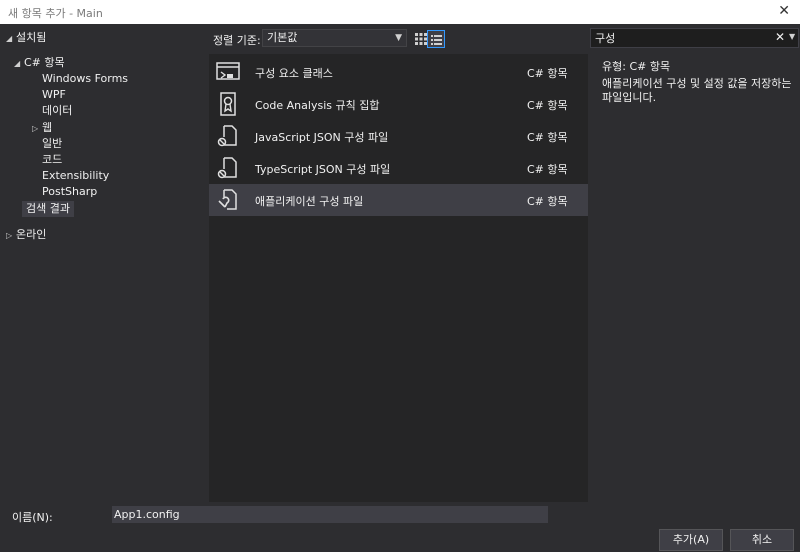 This screenshot has width=800, height=552. Describe the element at coordinates (780, 37) in the screenshot. I see `clear-search-icon: ✕` at that location.